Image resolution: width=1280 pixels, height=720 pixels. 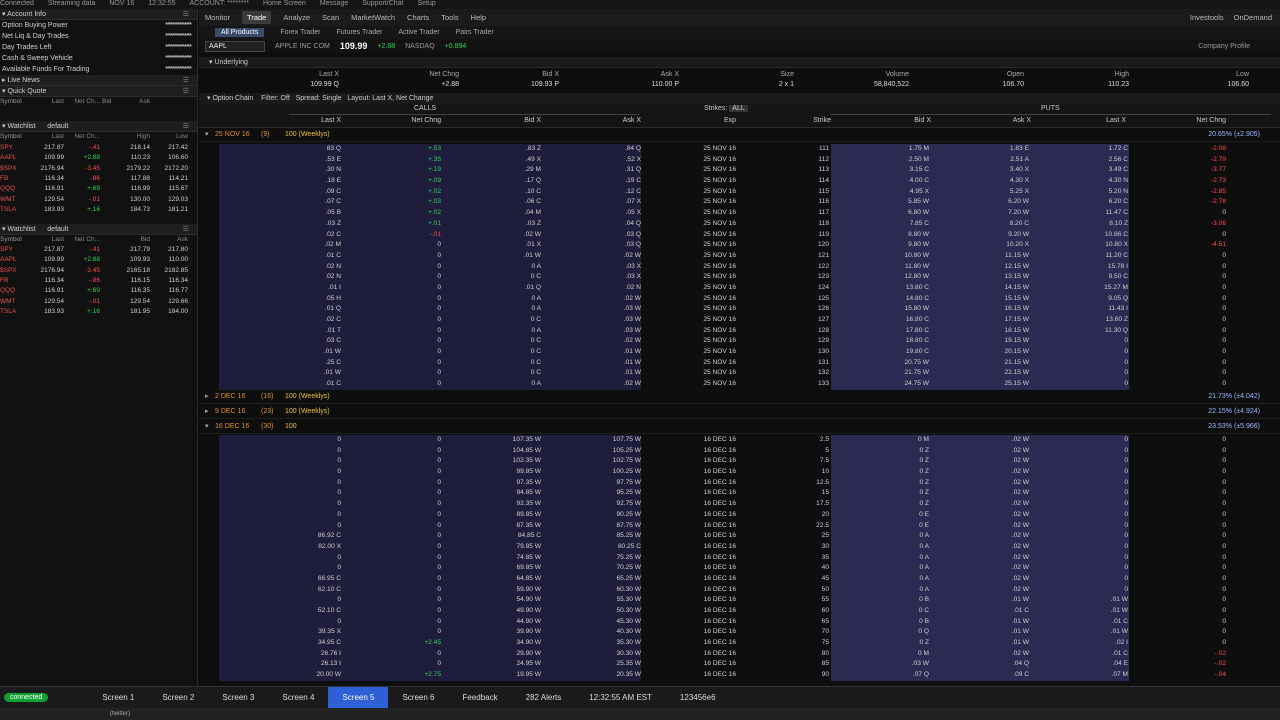 I want to click on expand-toggle-icon: ▾, so click(x=207, y=427).